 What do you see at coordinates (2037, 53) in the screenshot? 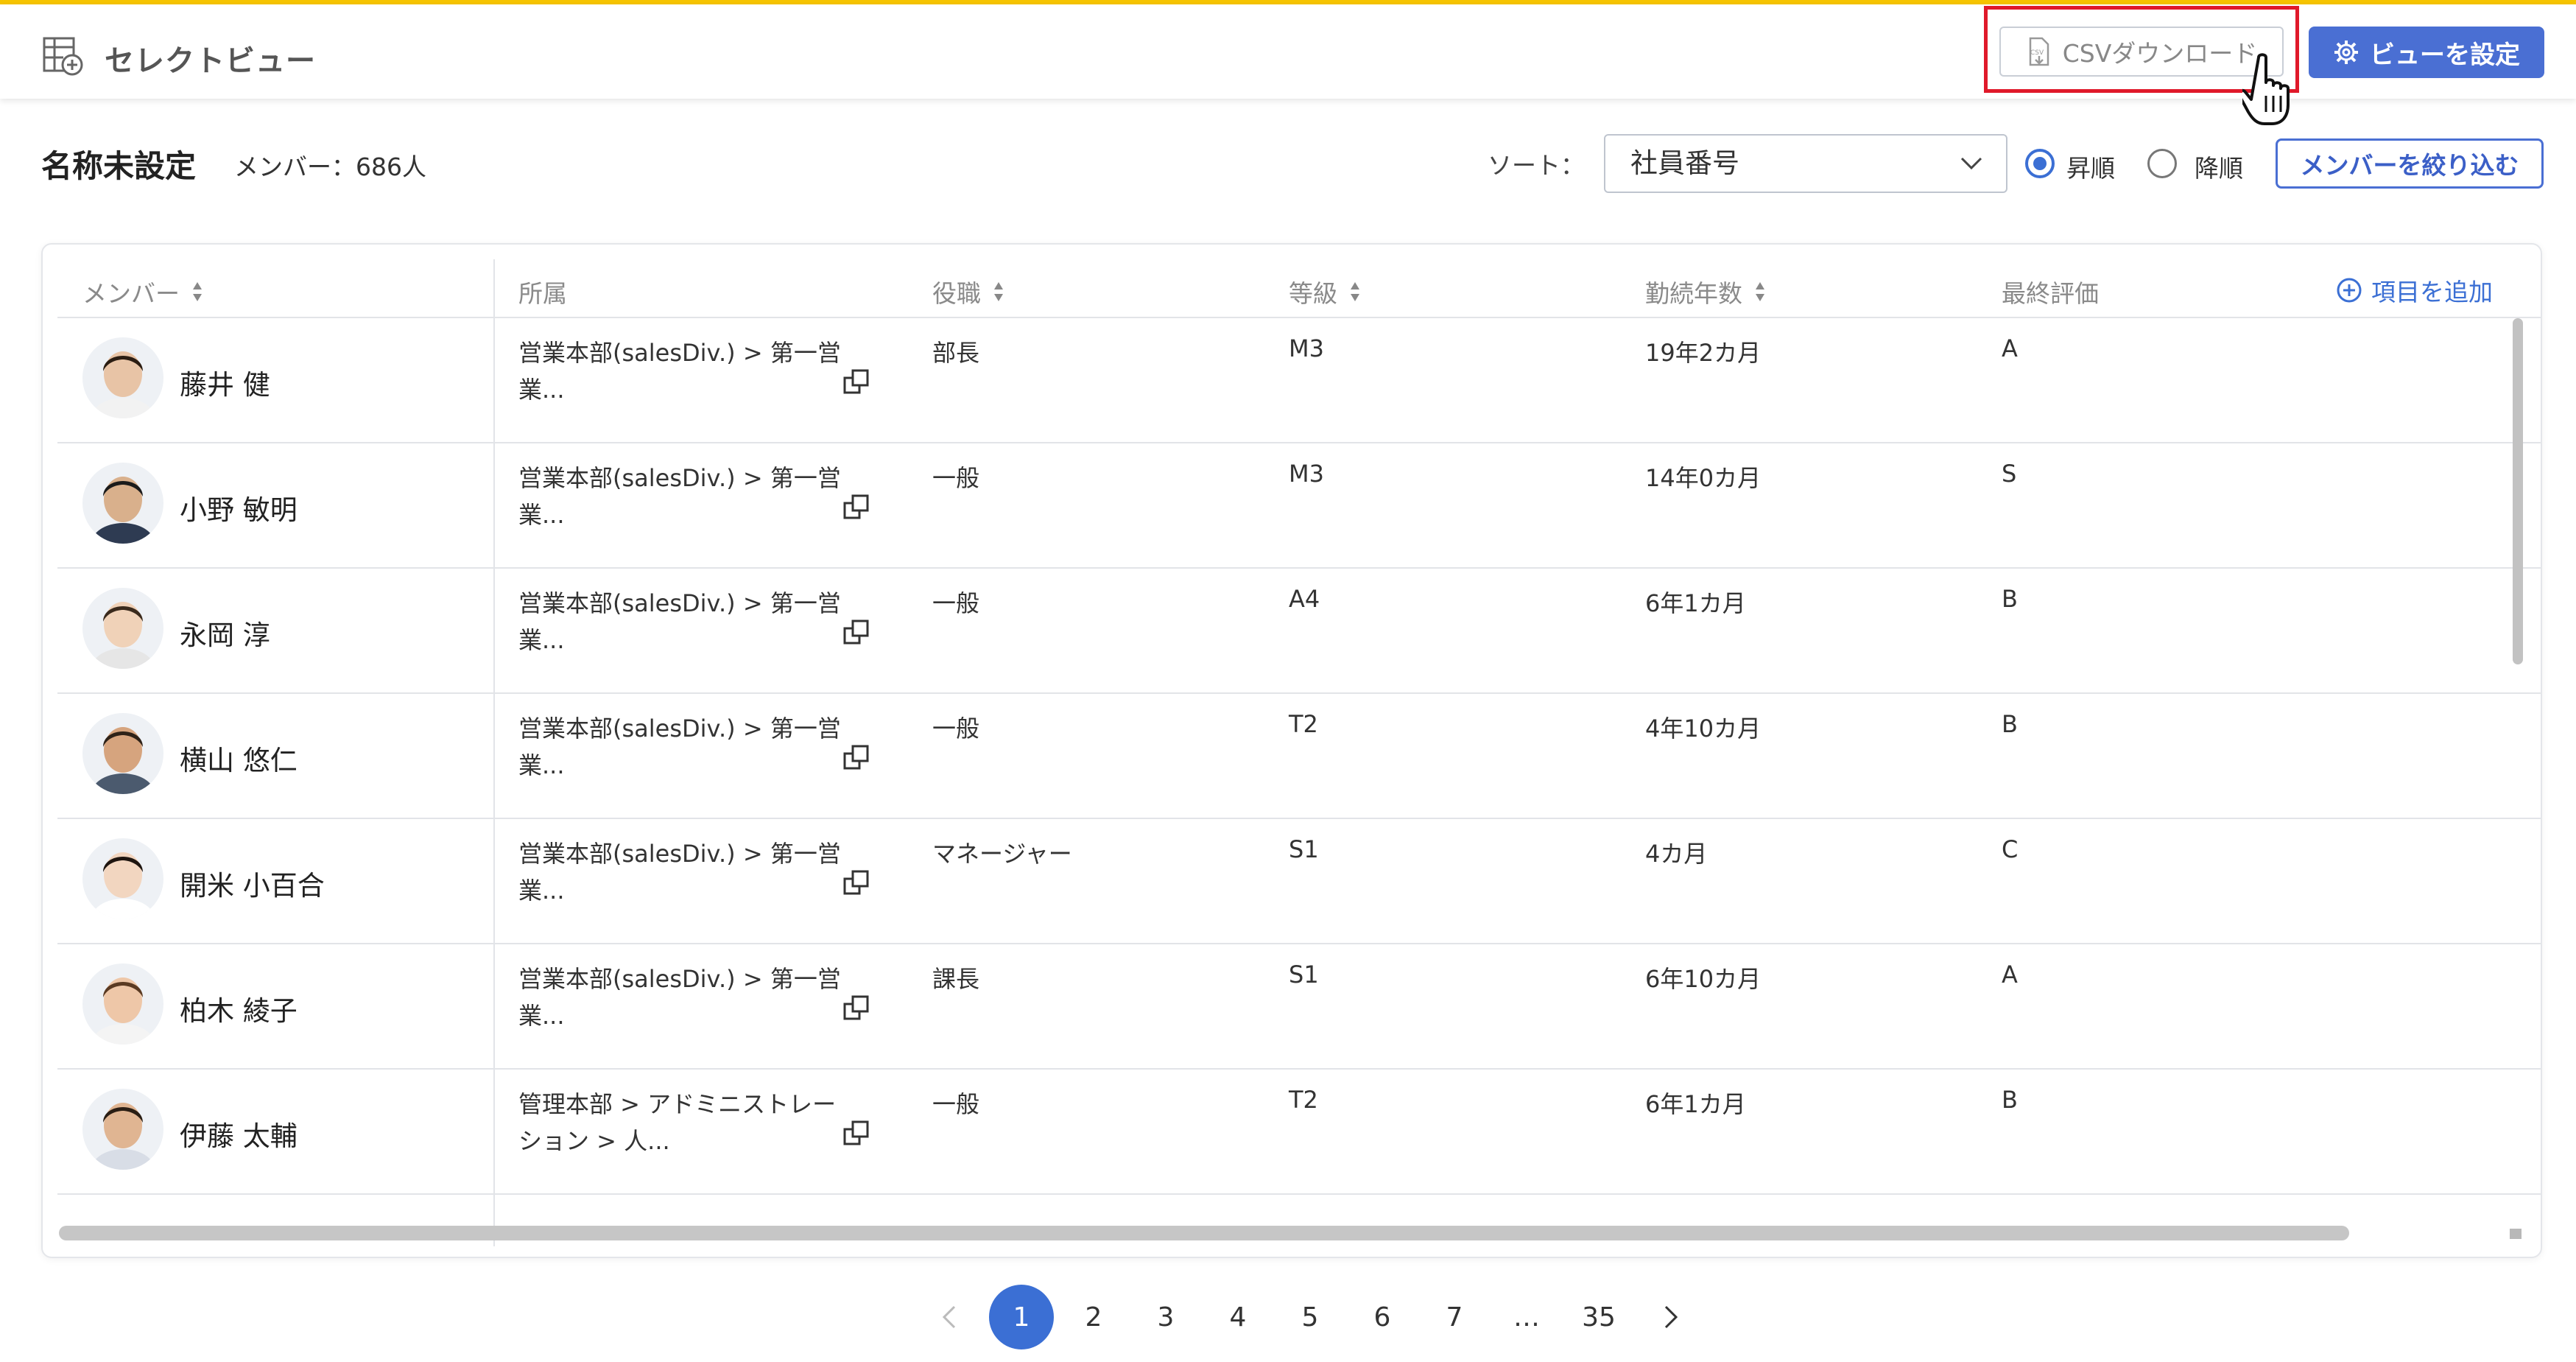
I see `svg-text: CSV` at bounding box center [2037, 53].